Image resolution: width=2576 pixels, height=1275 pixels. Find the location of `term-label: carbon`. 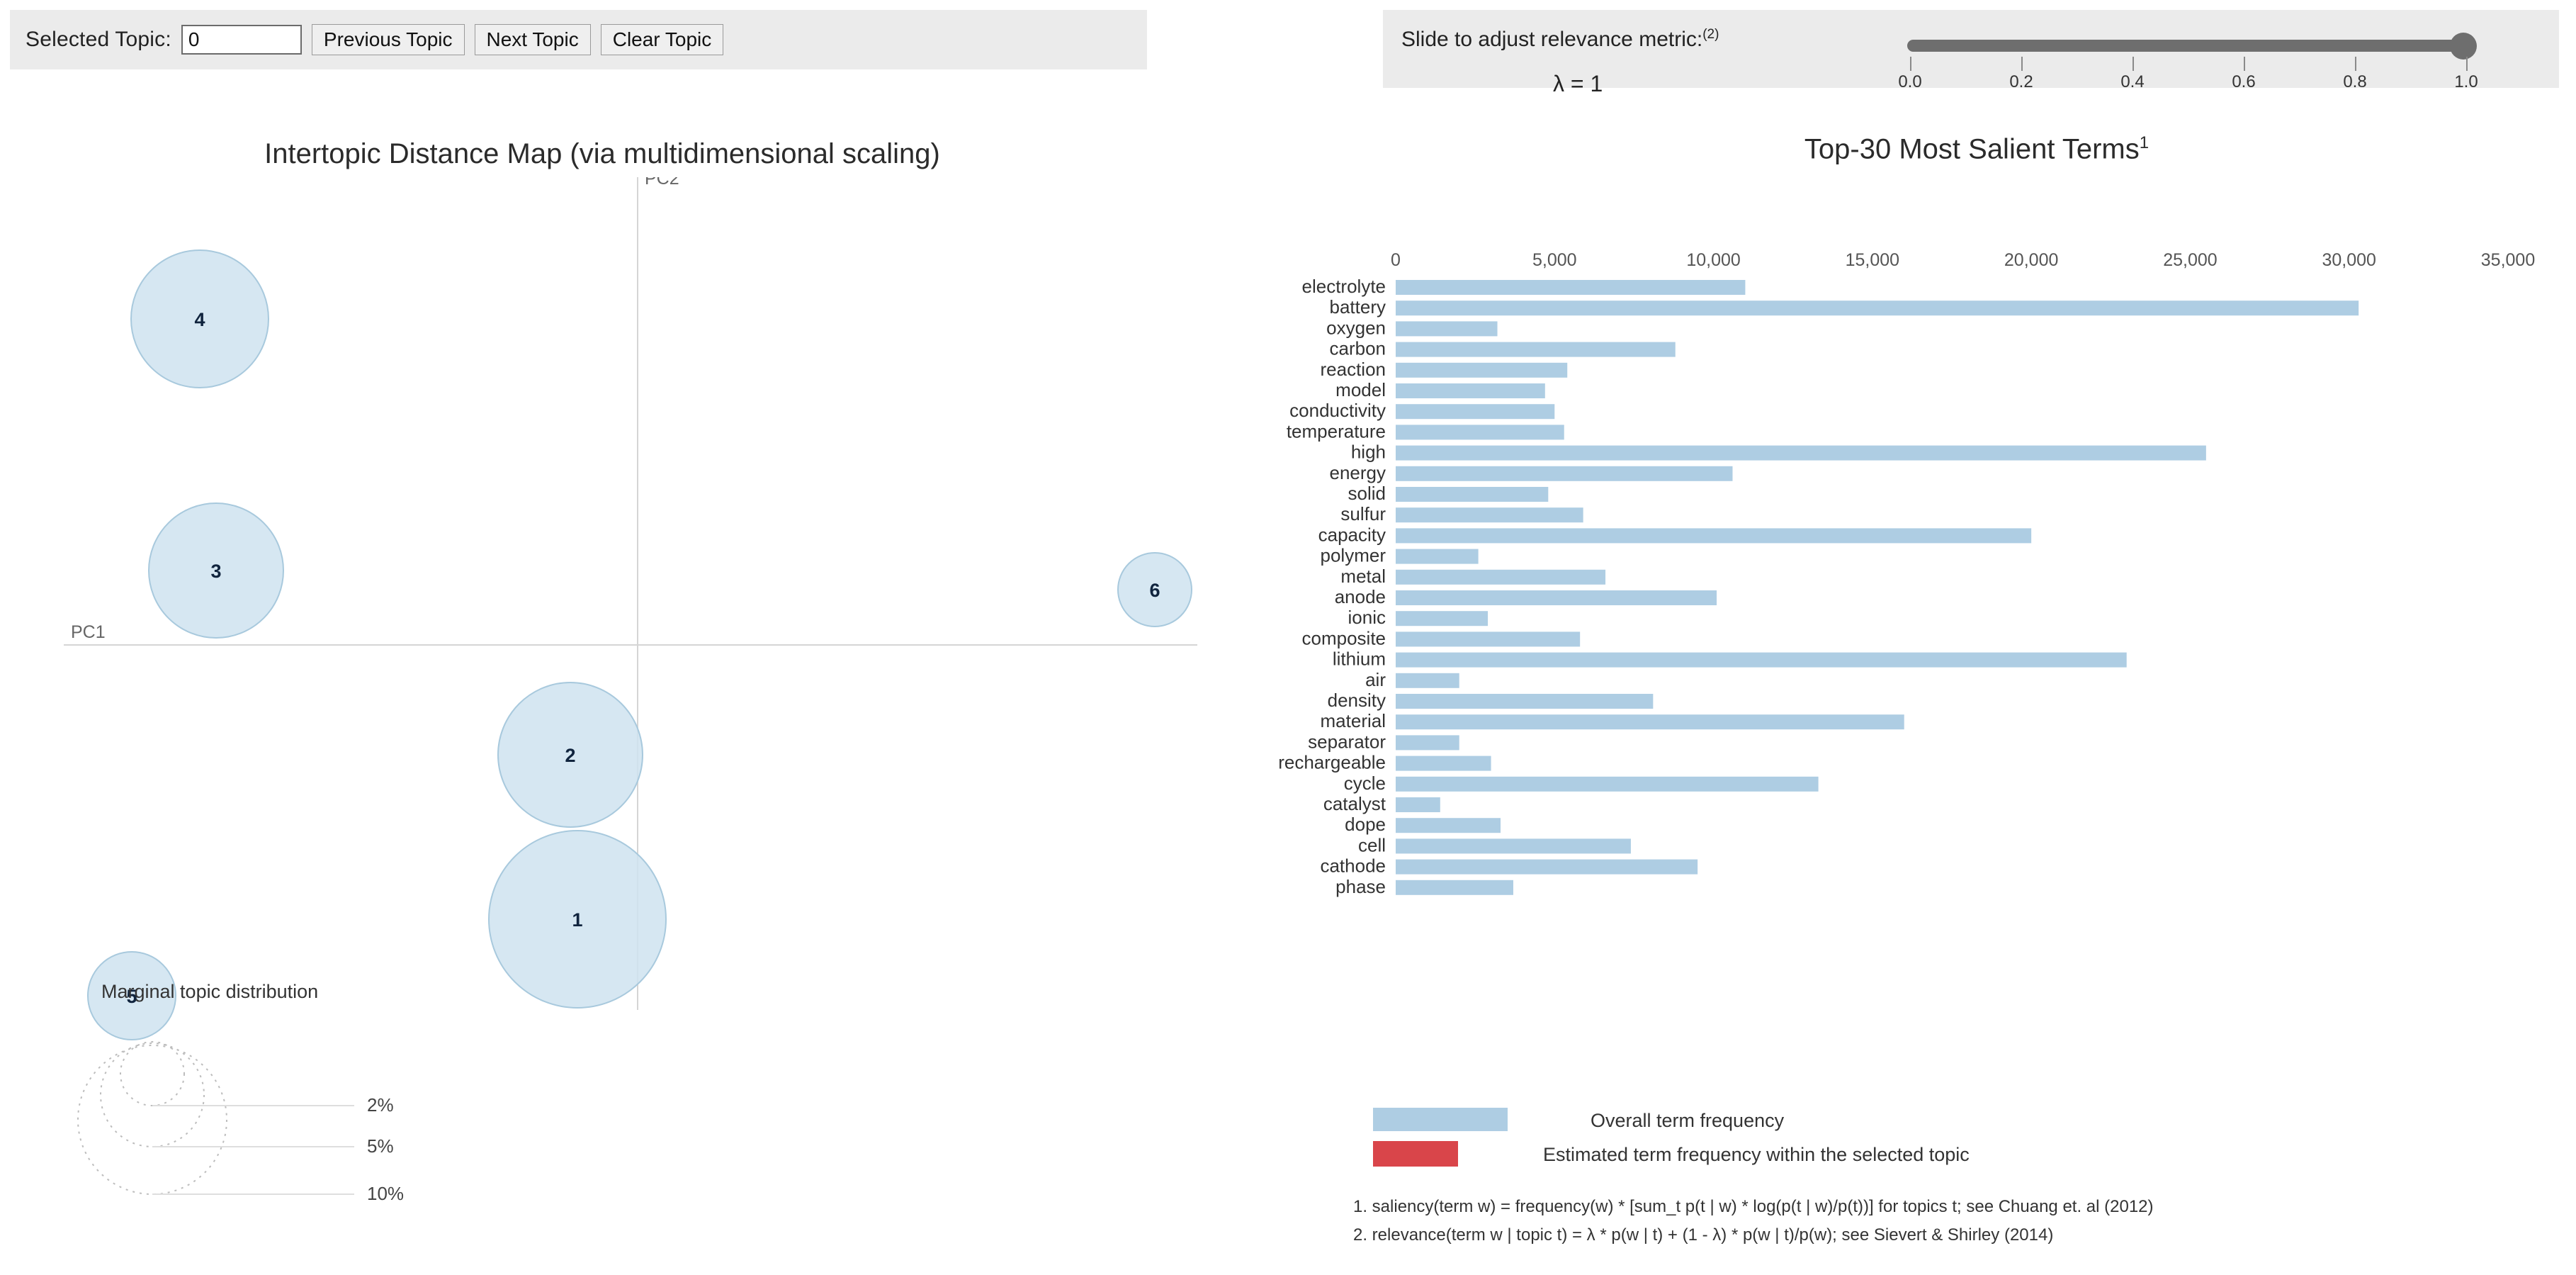

term-label: carbon is located at coordinates (1358, 348).